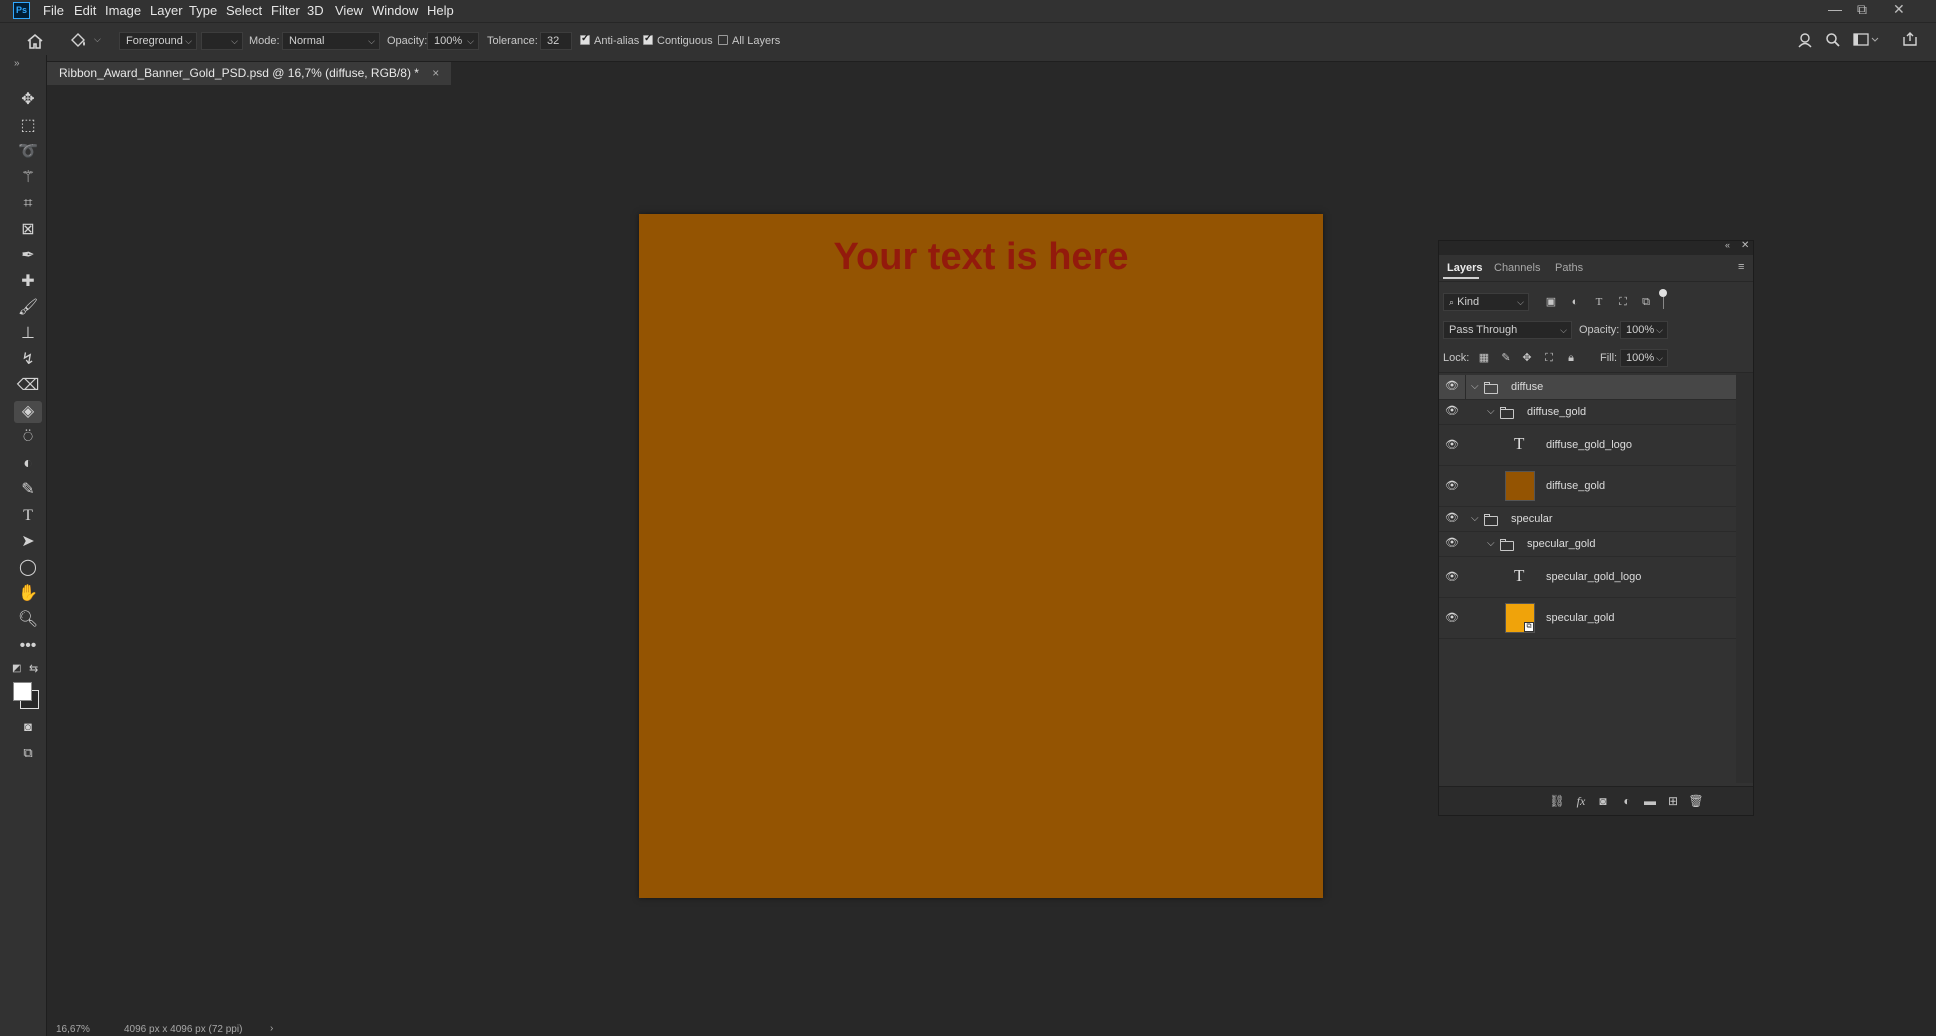  What do you see at coordinates (1484, 358) in the screenshot?
I see `lock-transparent-icon: ▦` at bounding box center [1484, 358].